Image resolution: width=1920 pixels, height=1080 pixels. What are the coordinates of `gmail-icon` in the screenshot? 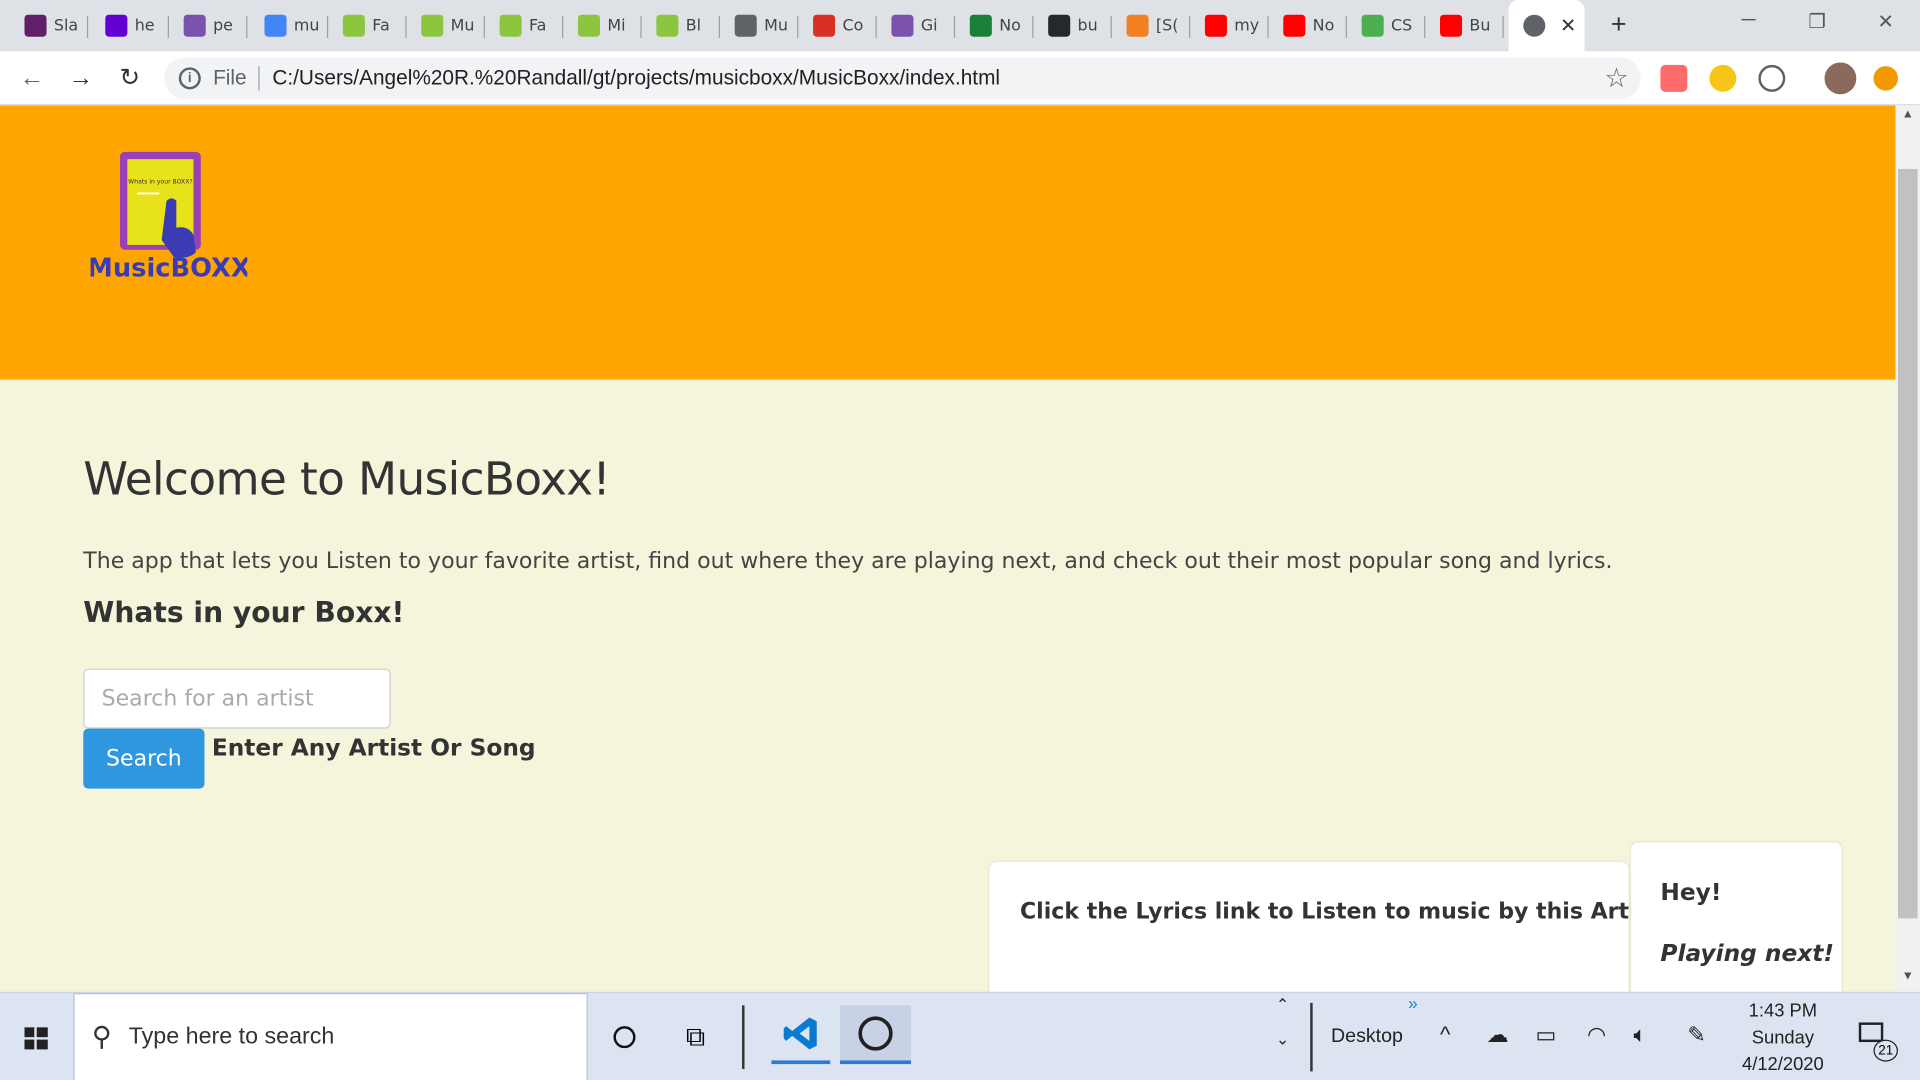 It's located at (824, 25).